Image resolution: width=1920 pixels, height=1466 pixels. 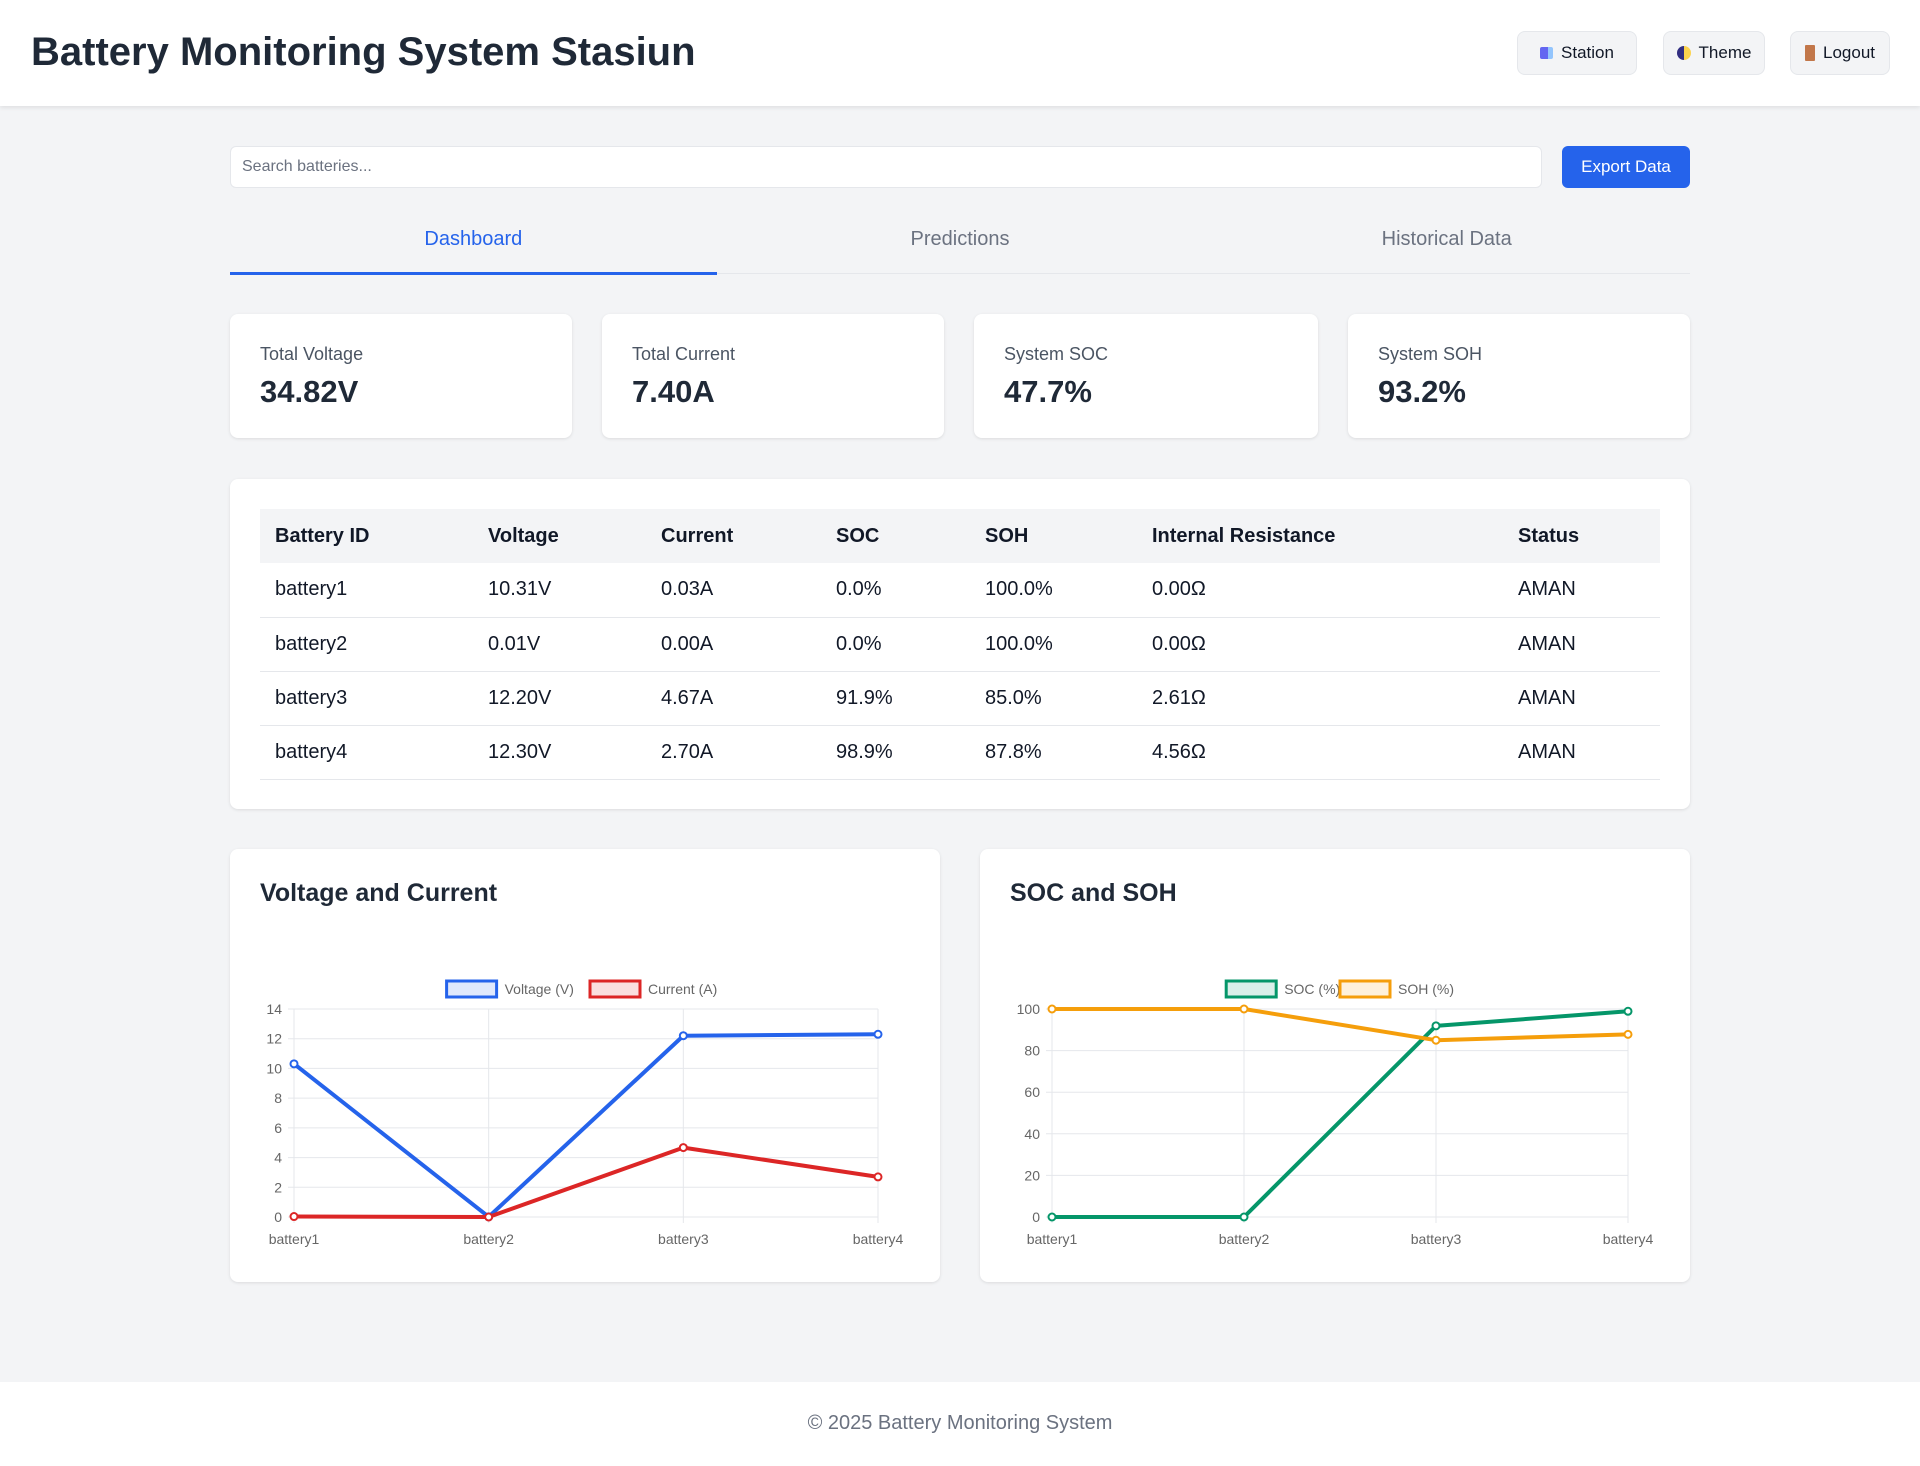 I want to click on y-tick-label: 20, so click(x=1032, y=1175).